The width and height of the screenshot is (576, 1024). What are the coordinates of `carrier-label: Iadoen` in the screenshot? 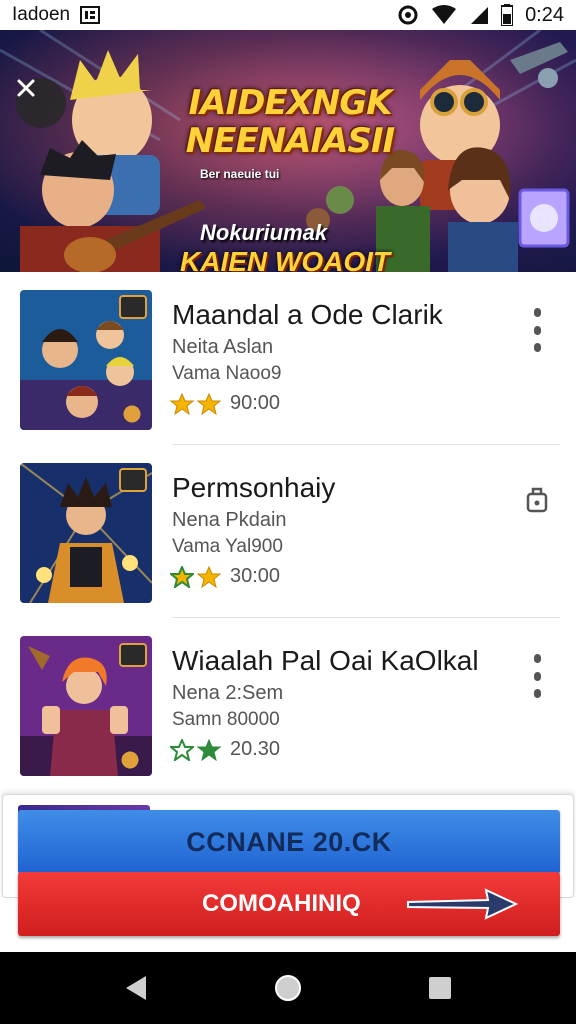 It's located at (41, 14).